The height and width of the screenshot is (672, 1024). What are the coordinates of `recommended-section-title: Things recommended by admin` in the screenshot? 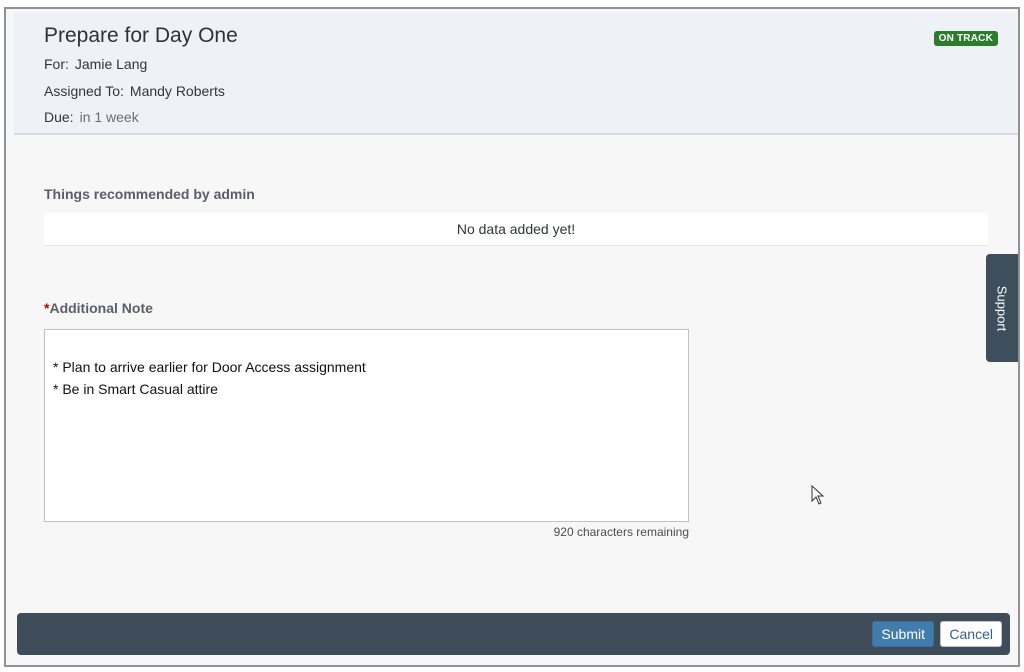 It's located at (149, 194).